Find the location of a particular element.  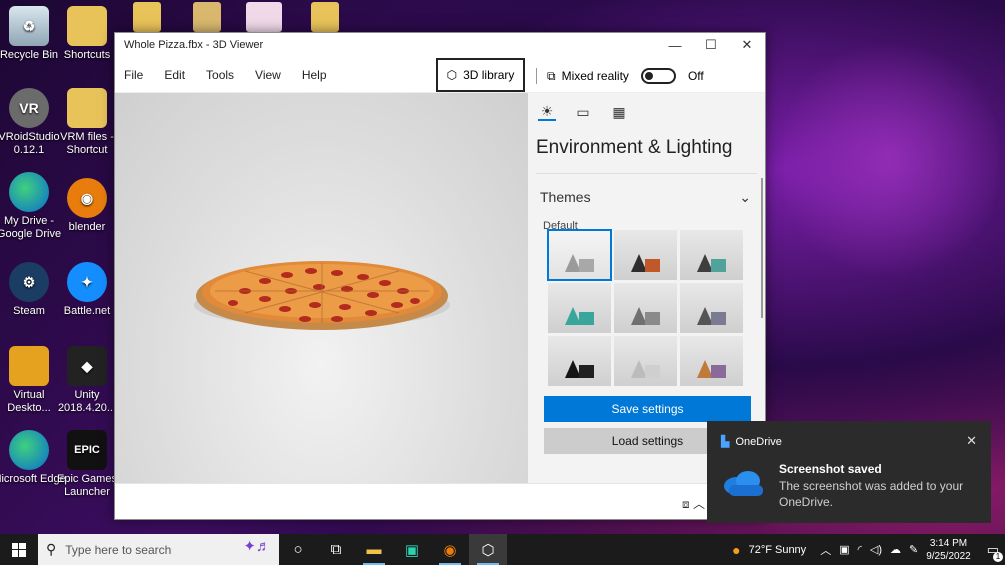

clock-time: 3:14 PM is located at coordinates (948, 543).